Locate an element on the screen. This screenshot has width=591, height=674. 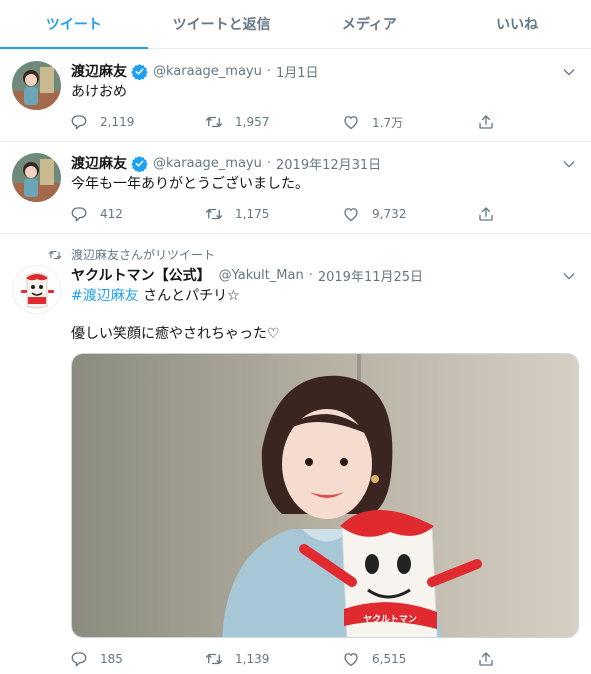
tweet-text: あけおめ is located at coordinates (99, 92).